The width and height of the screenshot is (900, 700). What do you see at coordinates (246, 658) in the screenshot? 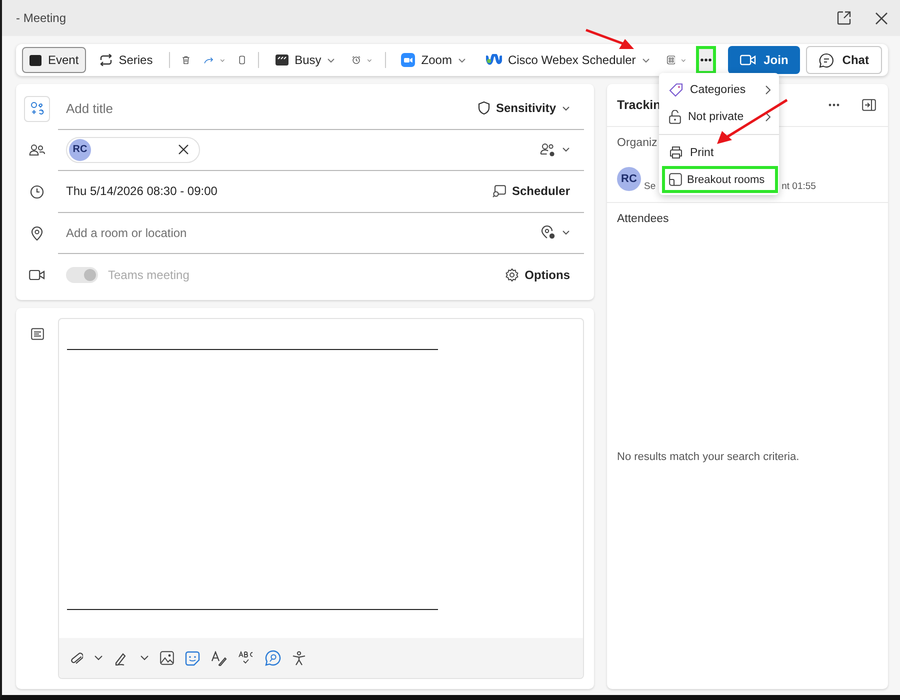
I see `spell-check-icon` at bounding box center [246, 658].